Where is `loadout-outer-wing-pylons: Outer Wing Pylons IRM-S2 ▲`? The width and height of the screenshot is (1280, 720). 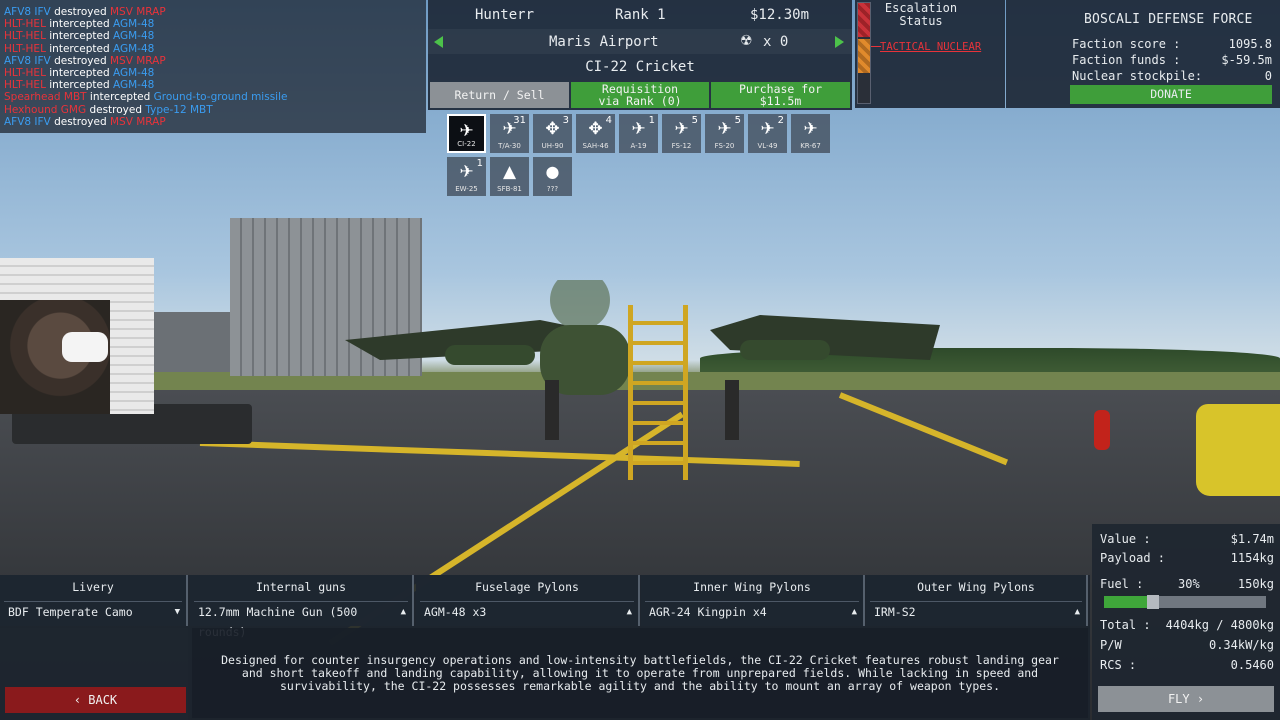 loadout-outer-wing-pylons: Outer Wing Pylons IRM-S2 ▲ is located at coordinates (977, 600).